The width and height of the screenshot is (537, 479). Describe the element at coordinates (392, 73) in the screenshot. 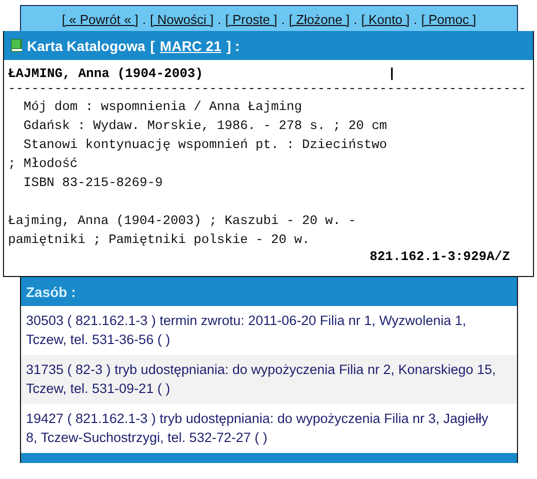

I see `text-cursor: |` at that location.